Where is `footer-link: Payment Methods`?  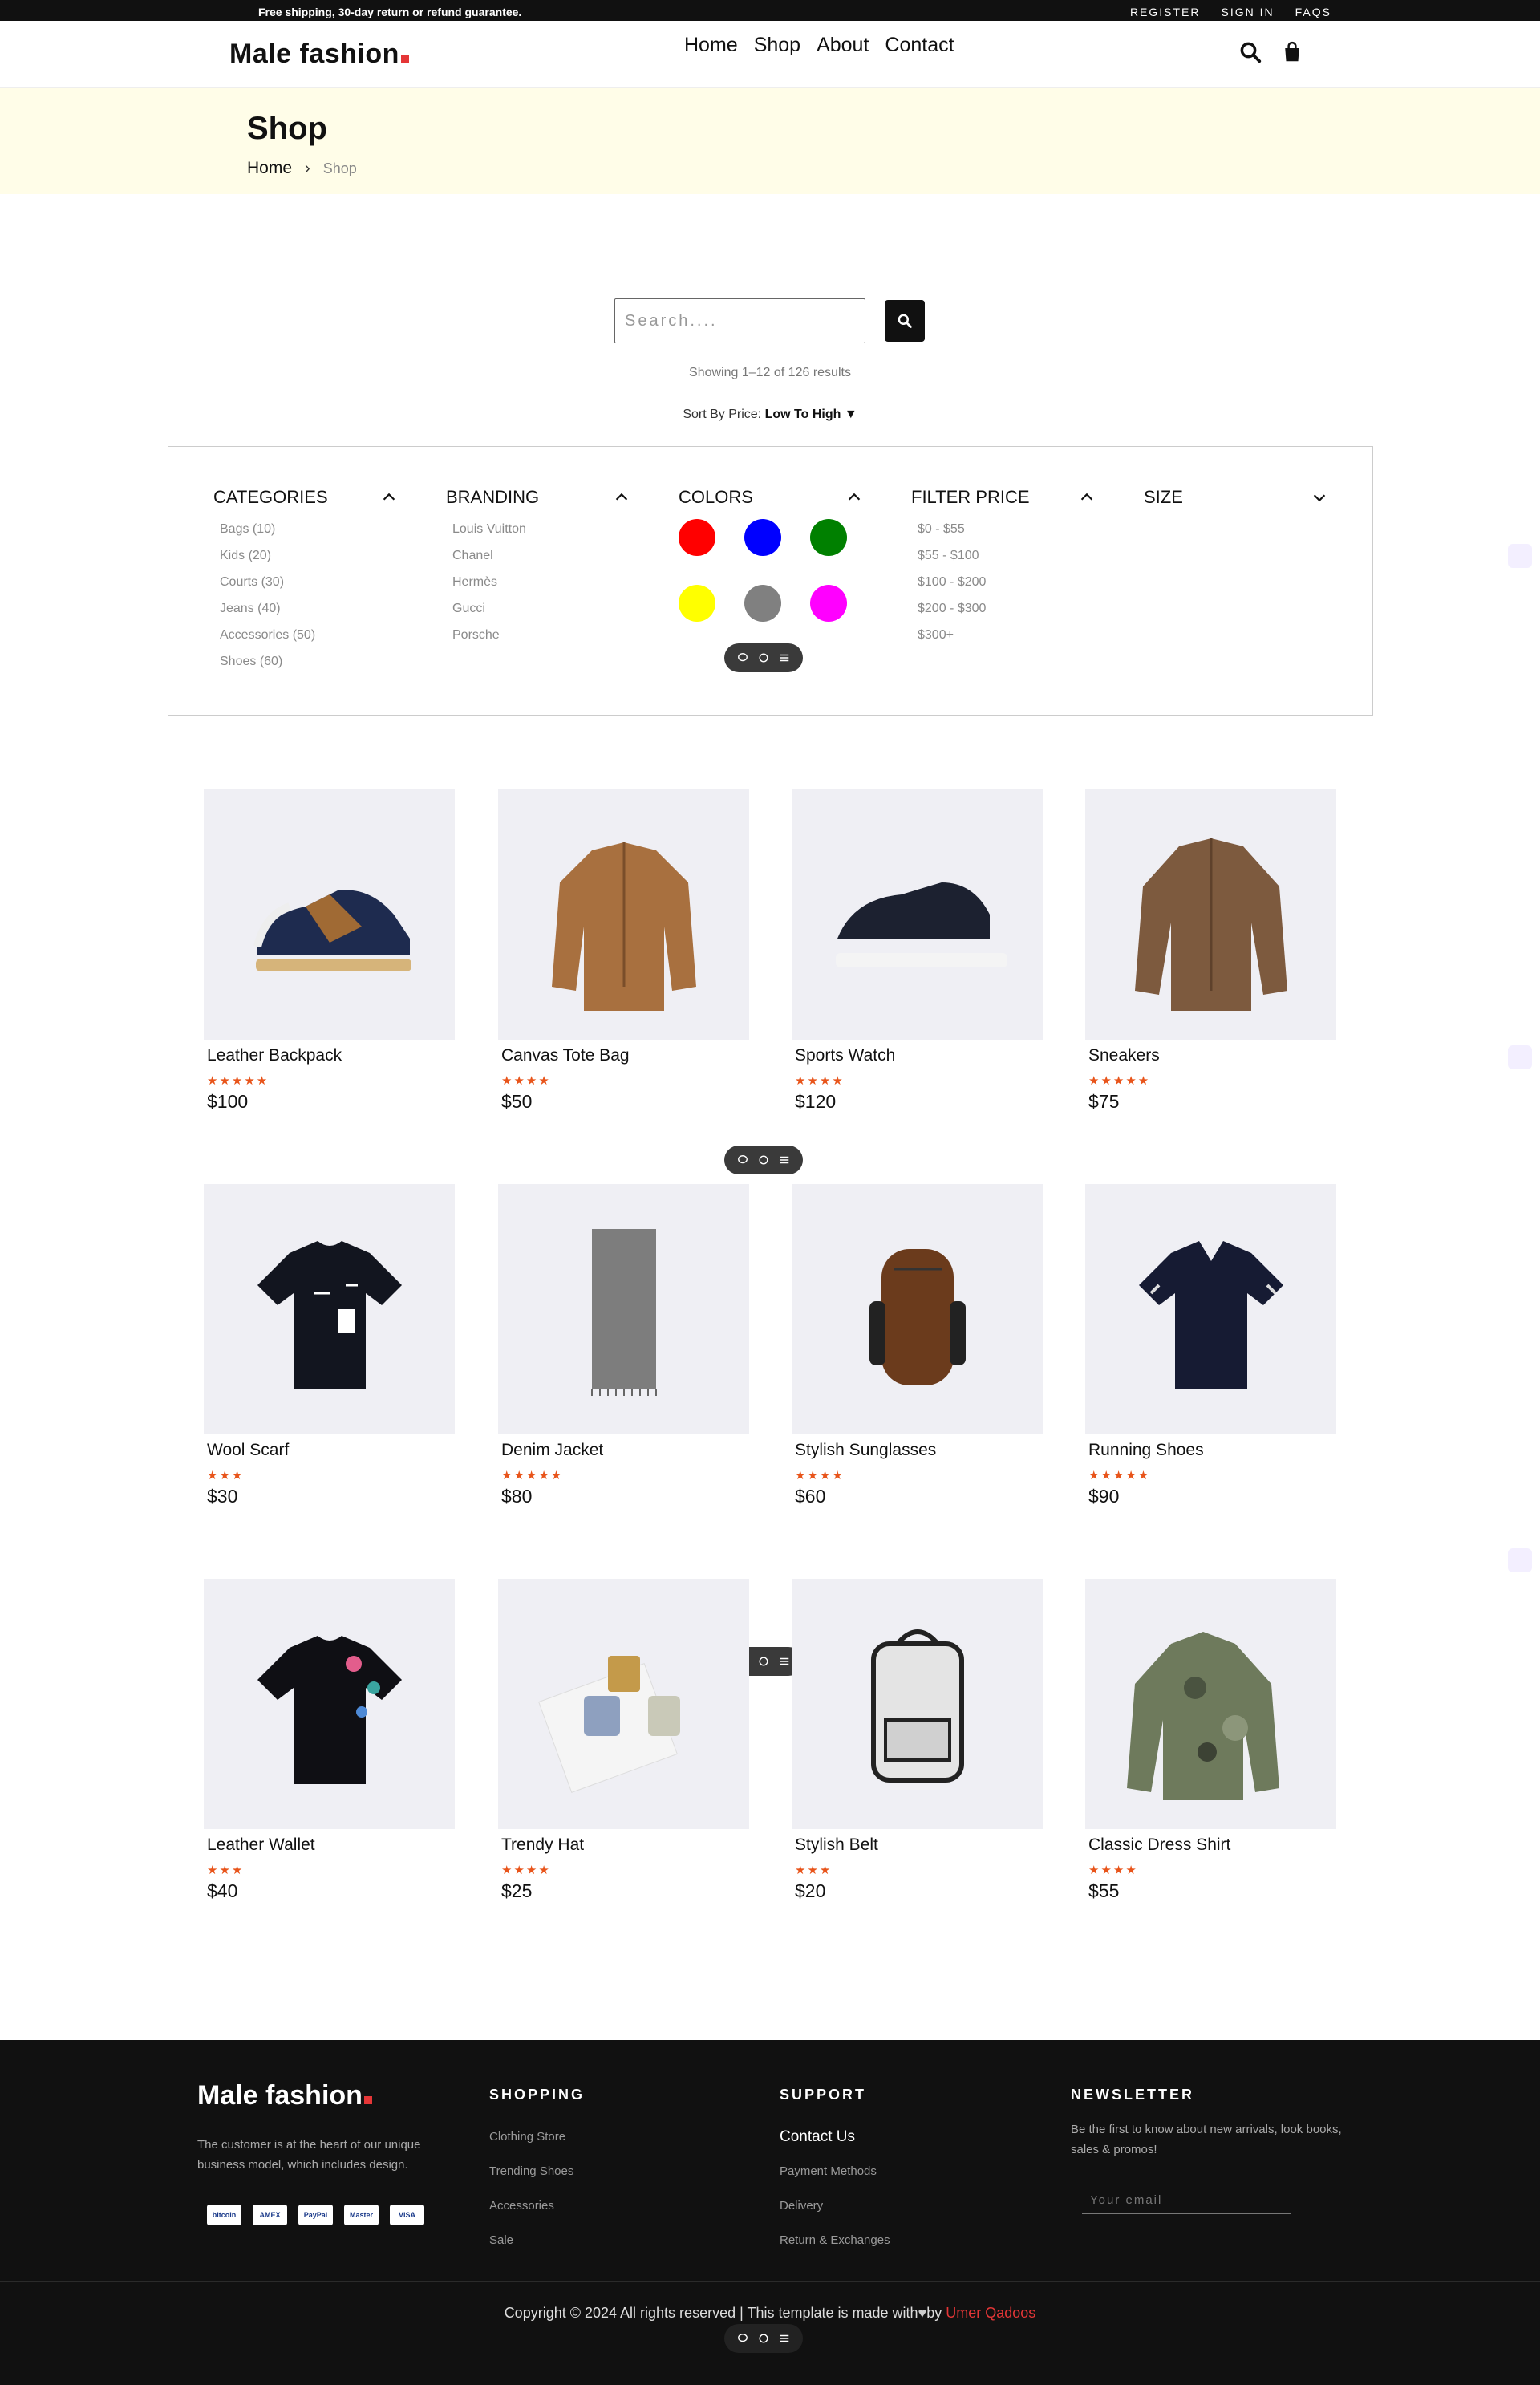 footer-link: Payment Methods is located at coordinates (835, 2171).